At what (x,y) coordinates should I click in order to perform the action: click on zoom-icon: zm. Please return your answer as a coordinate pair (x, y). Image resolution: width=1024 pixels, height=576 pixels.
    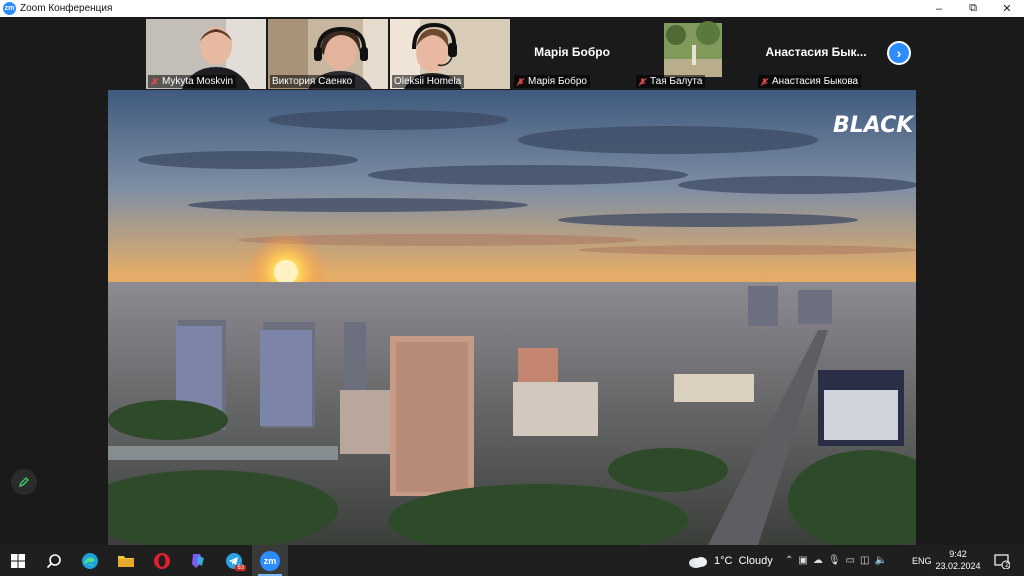
    Looking at the image, I should click on (270, 560).